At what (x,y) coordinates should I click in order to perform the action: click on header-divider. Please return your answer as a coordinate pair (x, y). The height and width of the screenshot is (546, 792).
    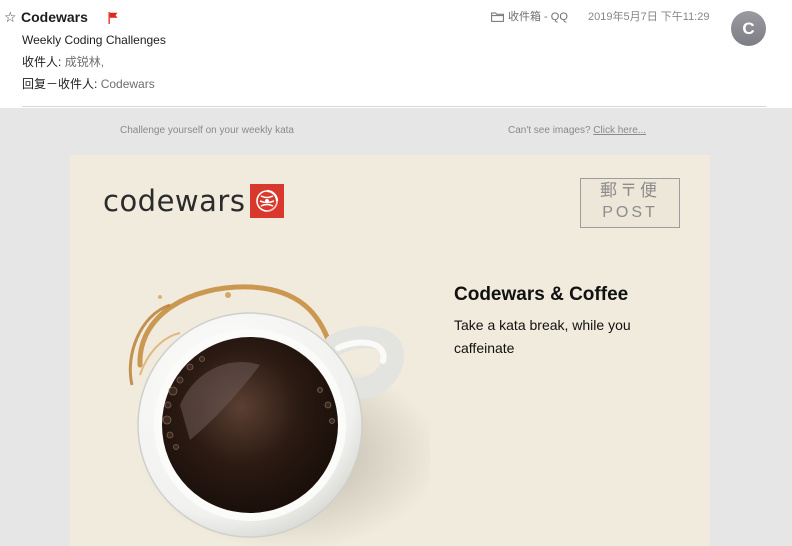
    Looking at the image, I should click on (394, 106).